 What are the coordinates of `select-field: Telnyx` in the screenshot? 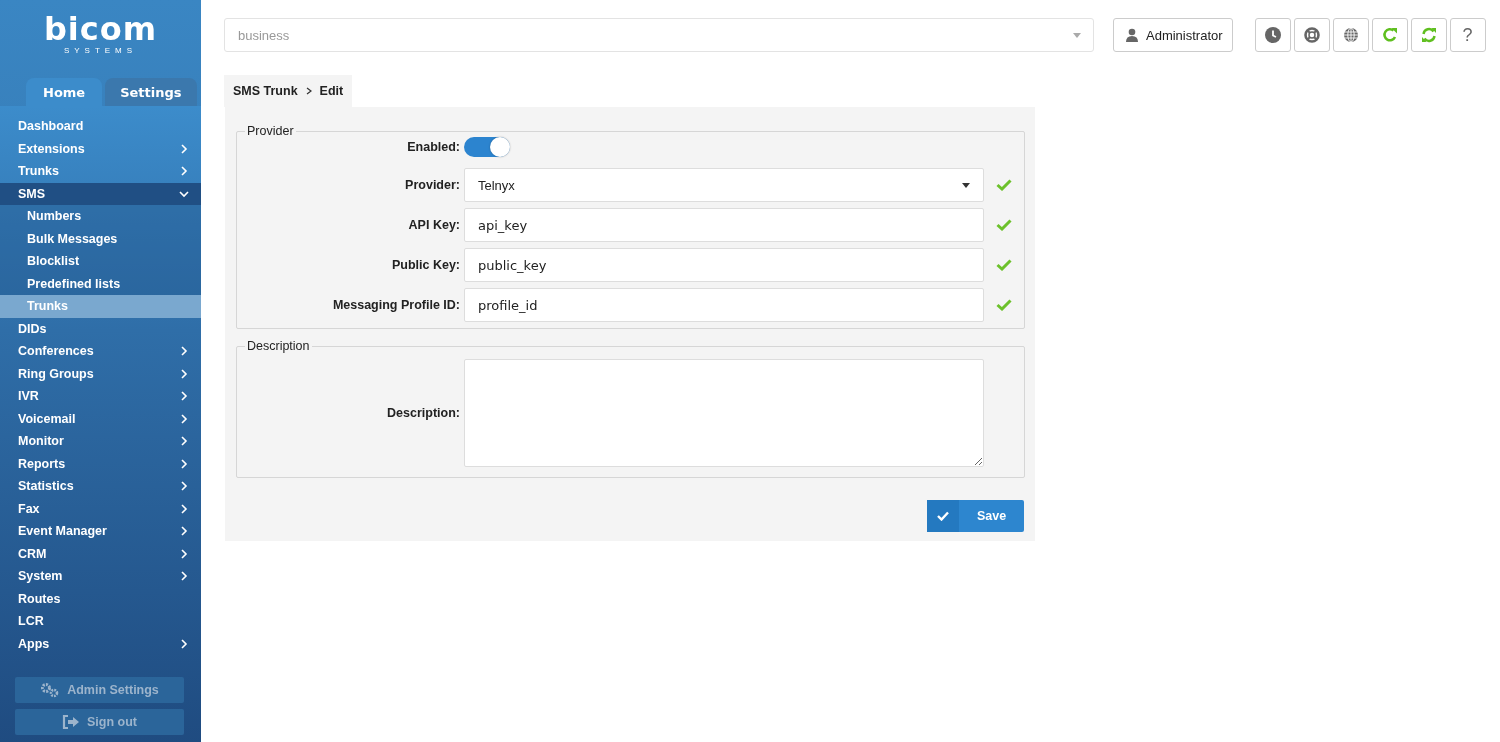 It's located at (724, 185).